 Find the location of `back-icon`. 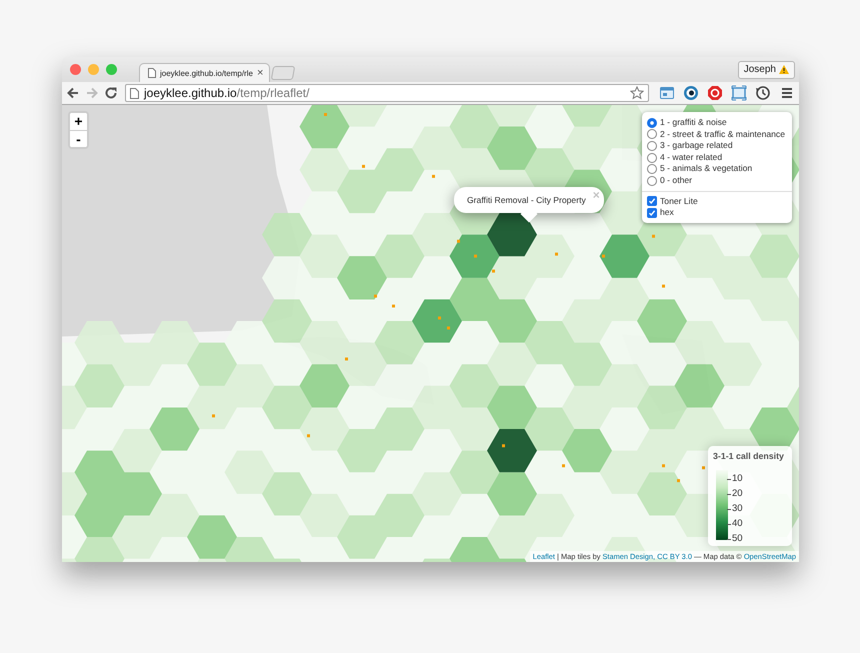

back-icon is located at coordinates (73, 93).